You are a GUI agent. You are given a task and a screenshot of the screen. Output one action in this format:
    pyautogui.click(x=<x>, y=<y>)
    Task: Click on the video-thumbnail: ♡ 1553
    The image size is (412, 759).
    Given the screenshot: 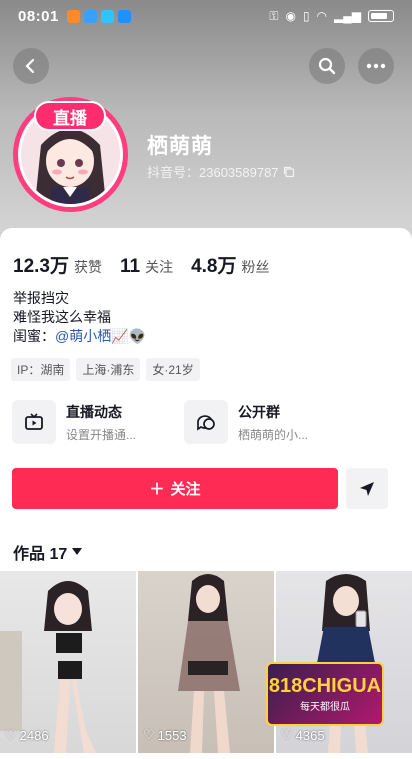 What is the action you would take?
    pyautogui.click(x=206, y=662)
    